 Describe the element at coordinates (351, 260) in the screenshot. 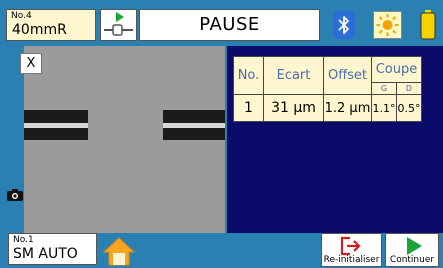

I see `reinitialize-label: Re-initialiser` at that location.